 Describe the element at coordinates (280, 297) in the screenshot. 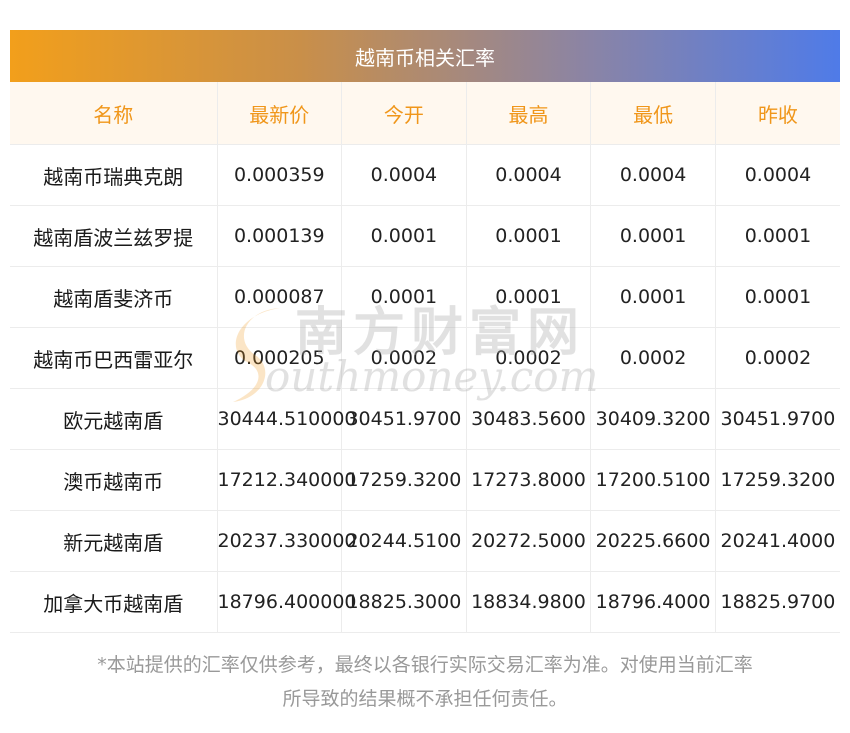

I see `latest-price-cell: 0.000087` at that location.